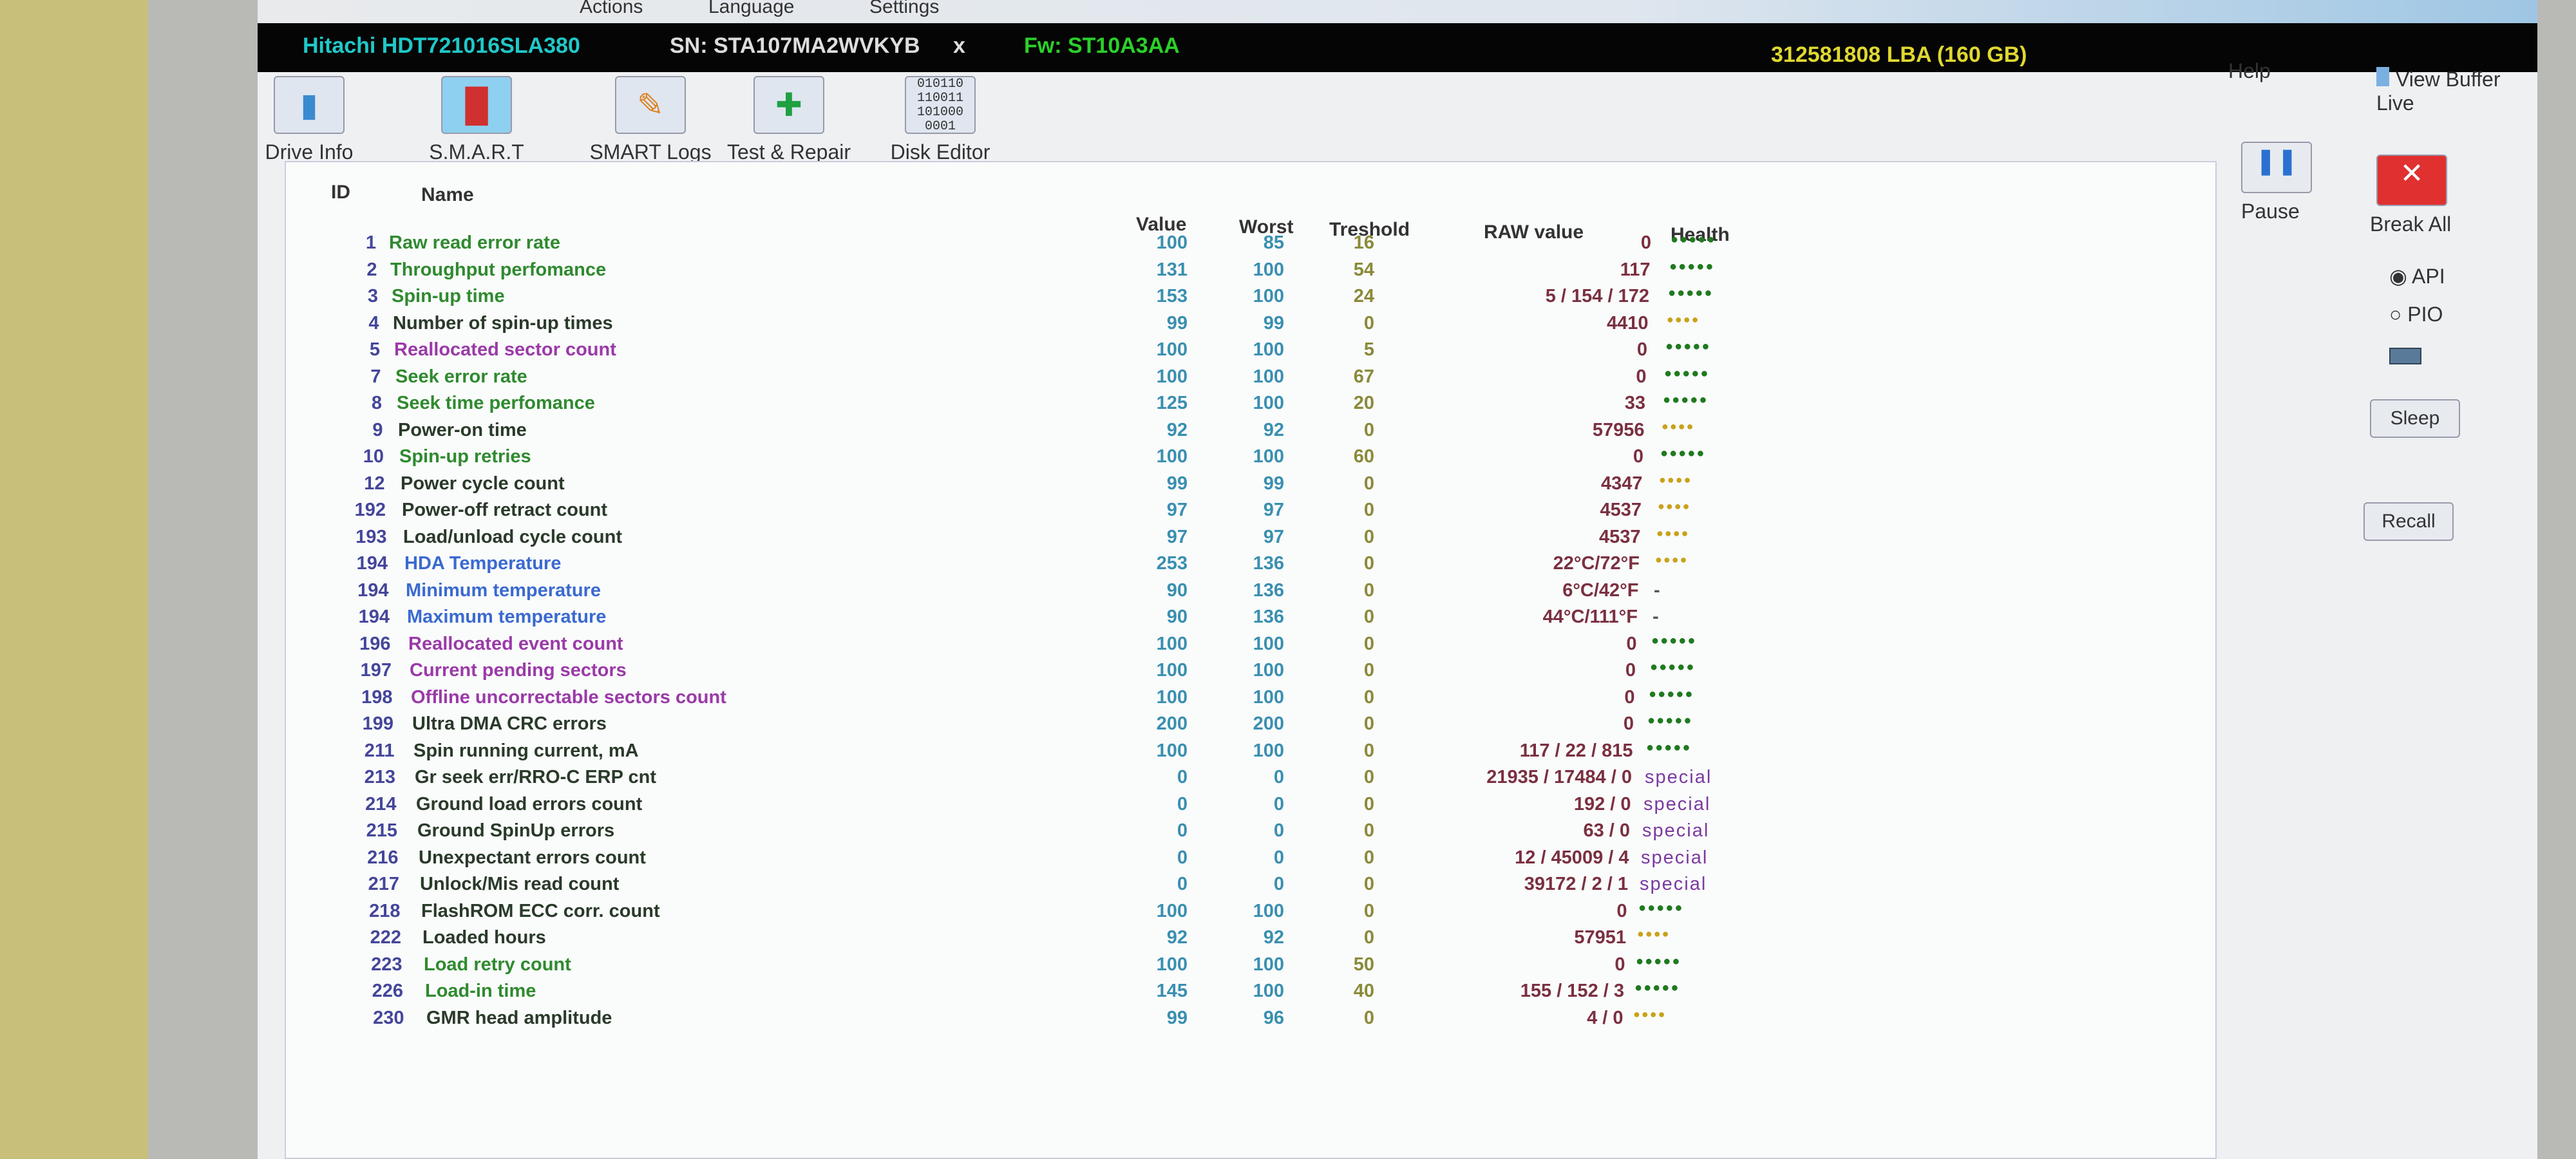  I want to click on toolbar-disk-editor: 010110 110011 101000 0001 Disk Editor, so click(941, 118).